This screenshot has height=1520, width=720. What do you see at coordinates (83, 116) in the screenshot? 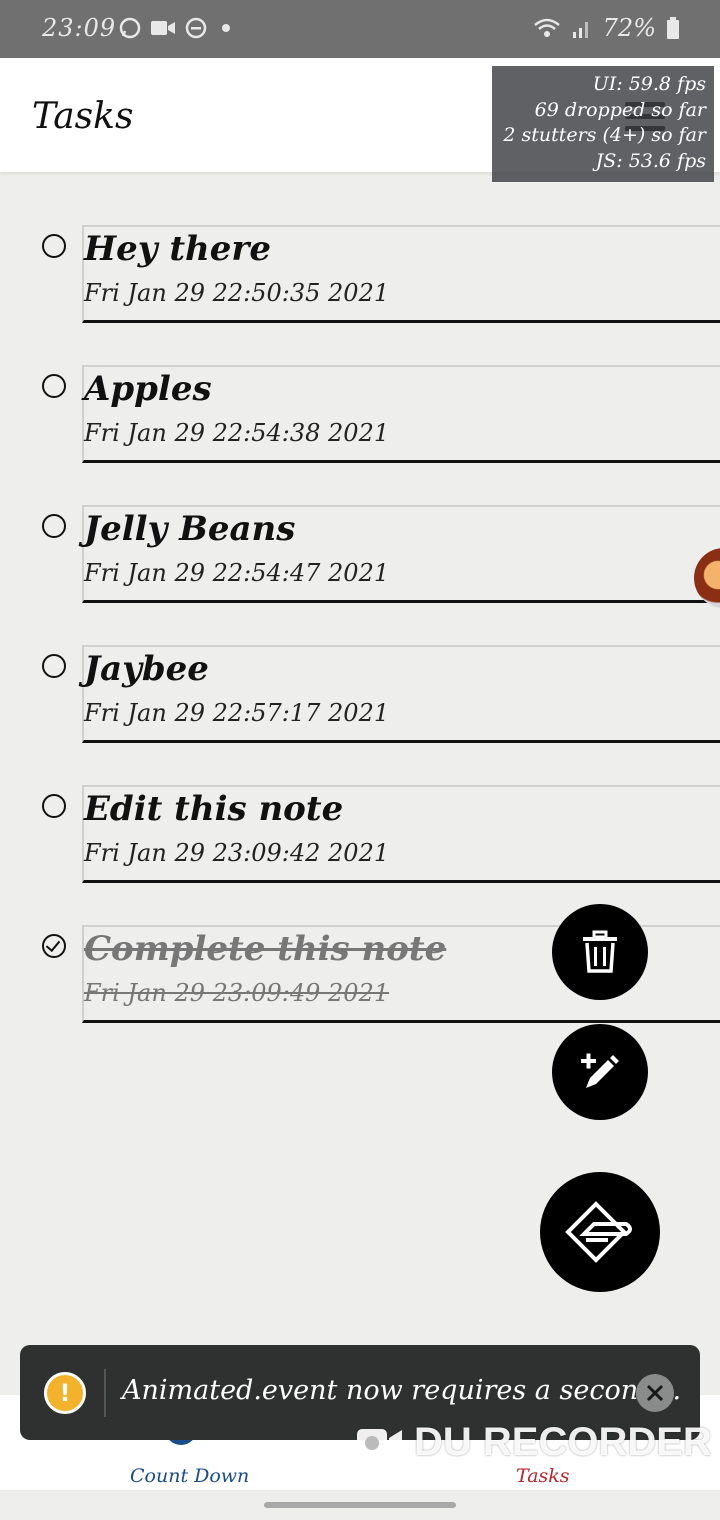
I see `page-title: Tasks` at bounding box center [83, 116].